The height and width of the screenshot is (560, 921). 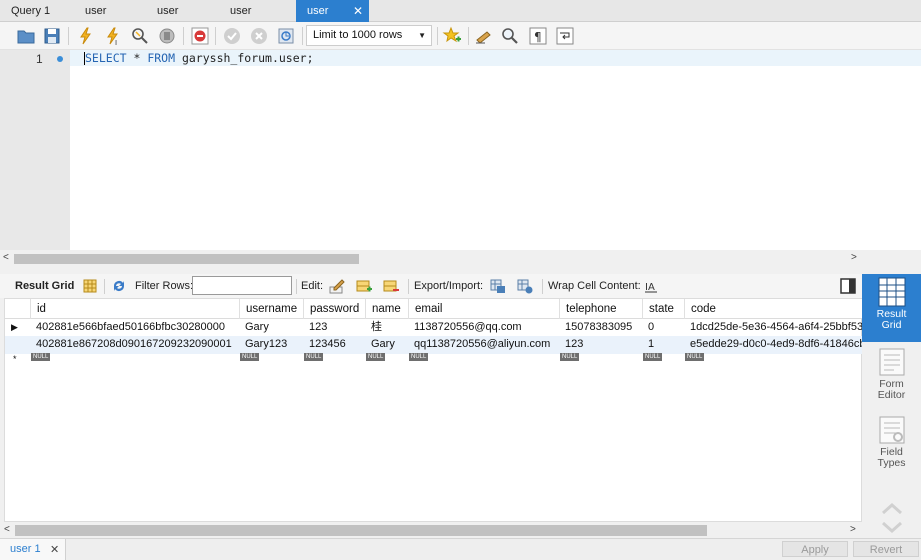 I want to click on column-header-password: password, so click(x=335, y=309).